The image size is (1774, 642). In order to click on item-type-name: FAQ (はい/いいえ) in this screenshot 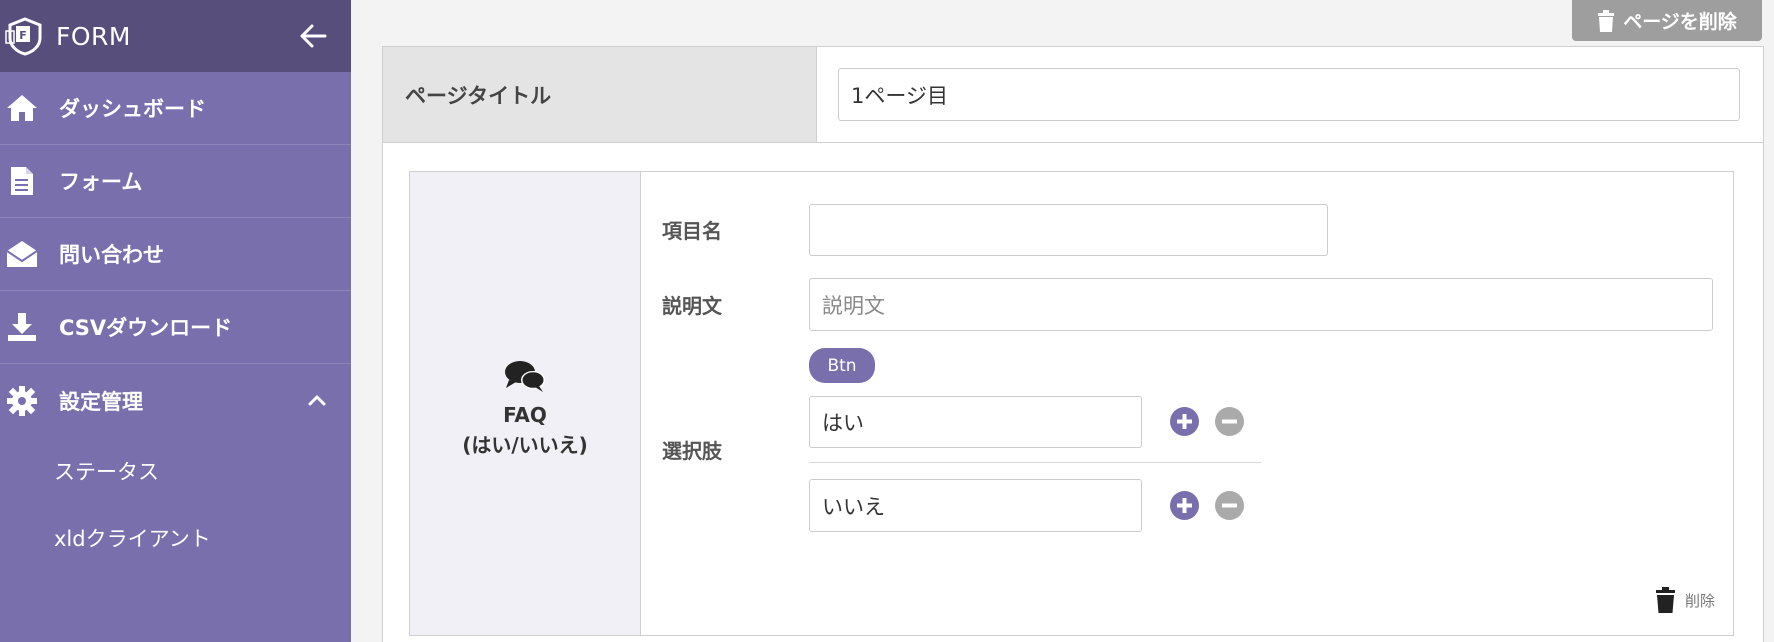, I will do `click(525, 430)`.